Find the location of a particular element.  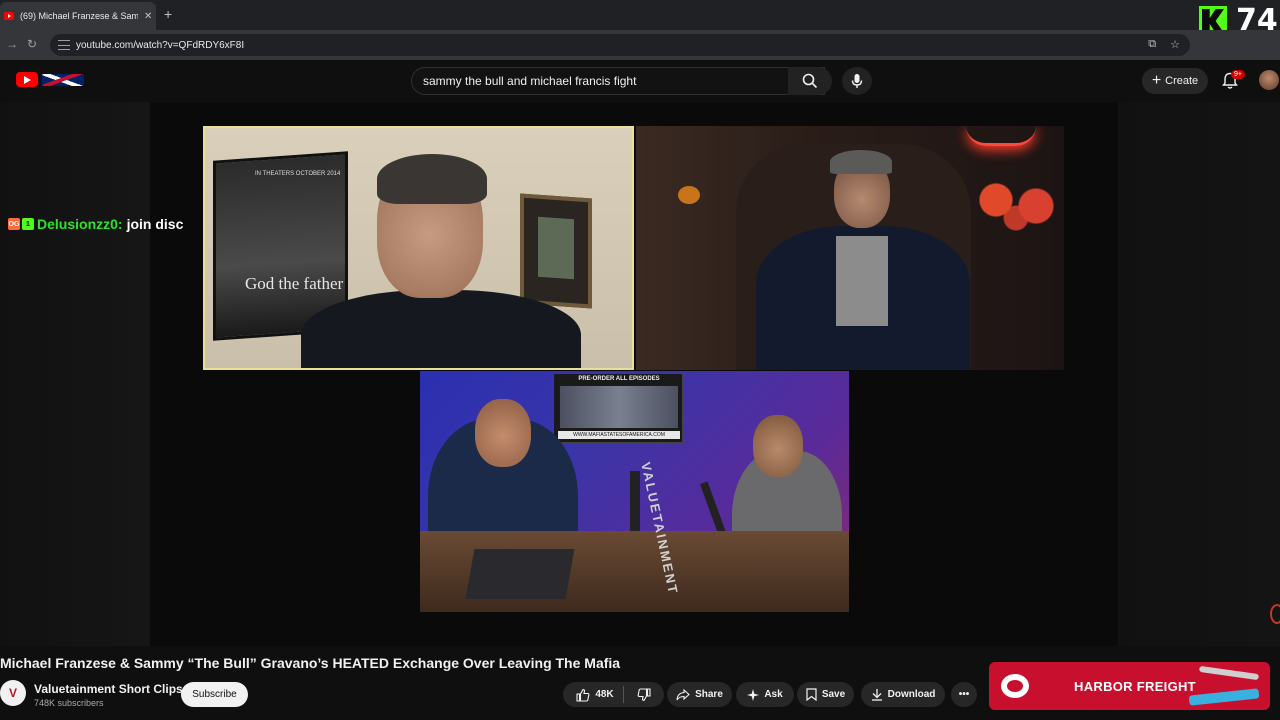

cast-icon: ⧉ is located at coordinates (1152, 44).